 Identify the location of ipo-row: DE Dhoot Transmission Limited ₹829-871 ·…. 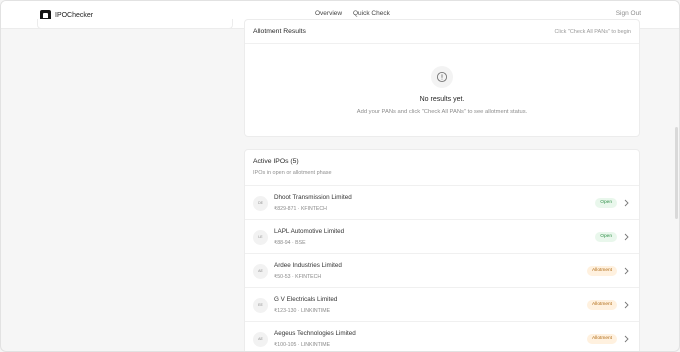
(442, 202).